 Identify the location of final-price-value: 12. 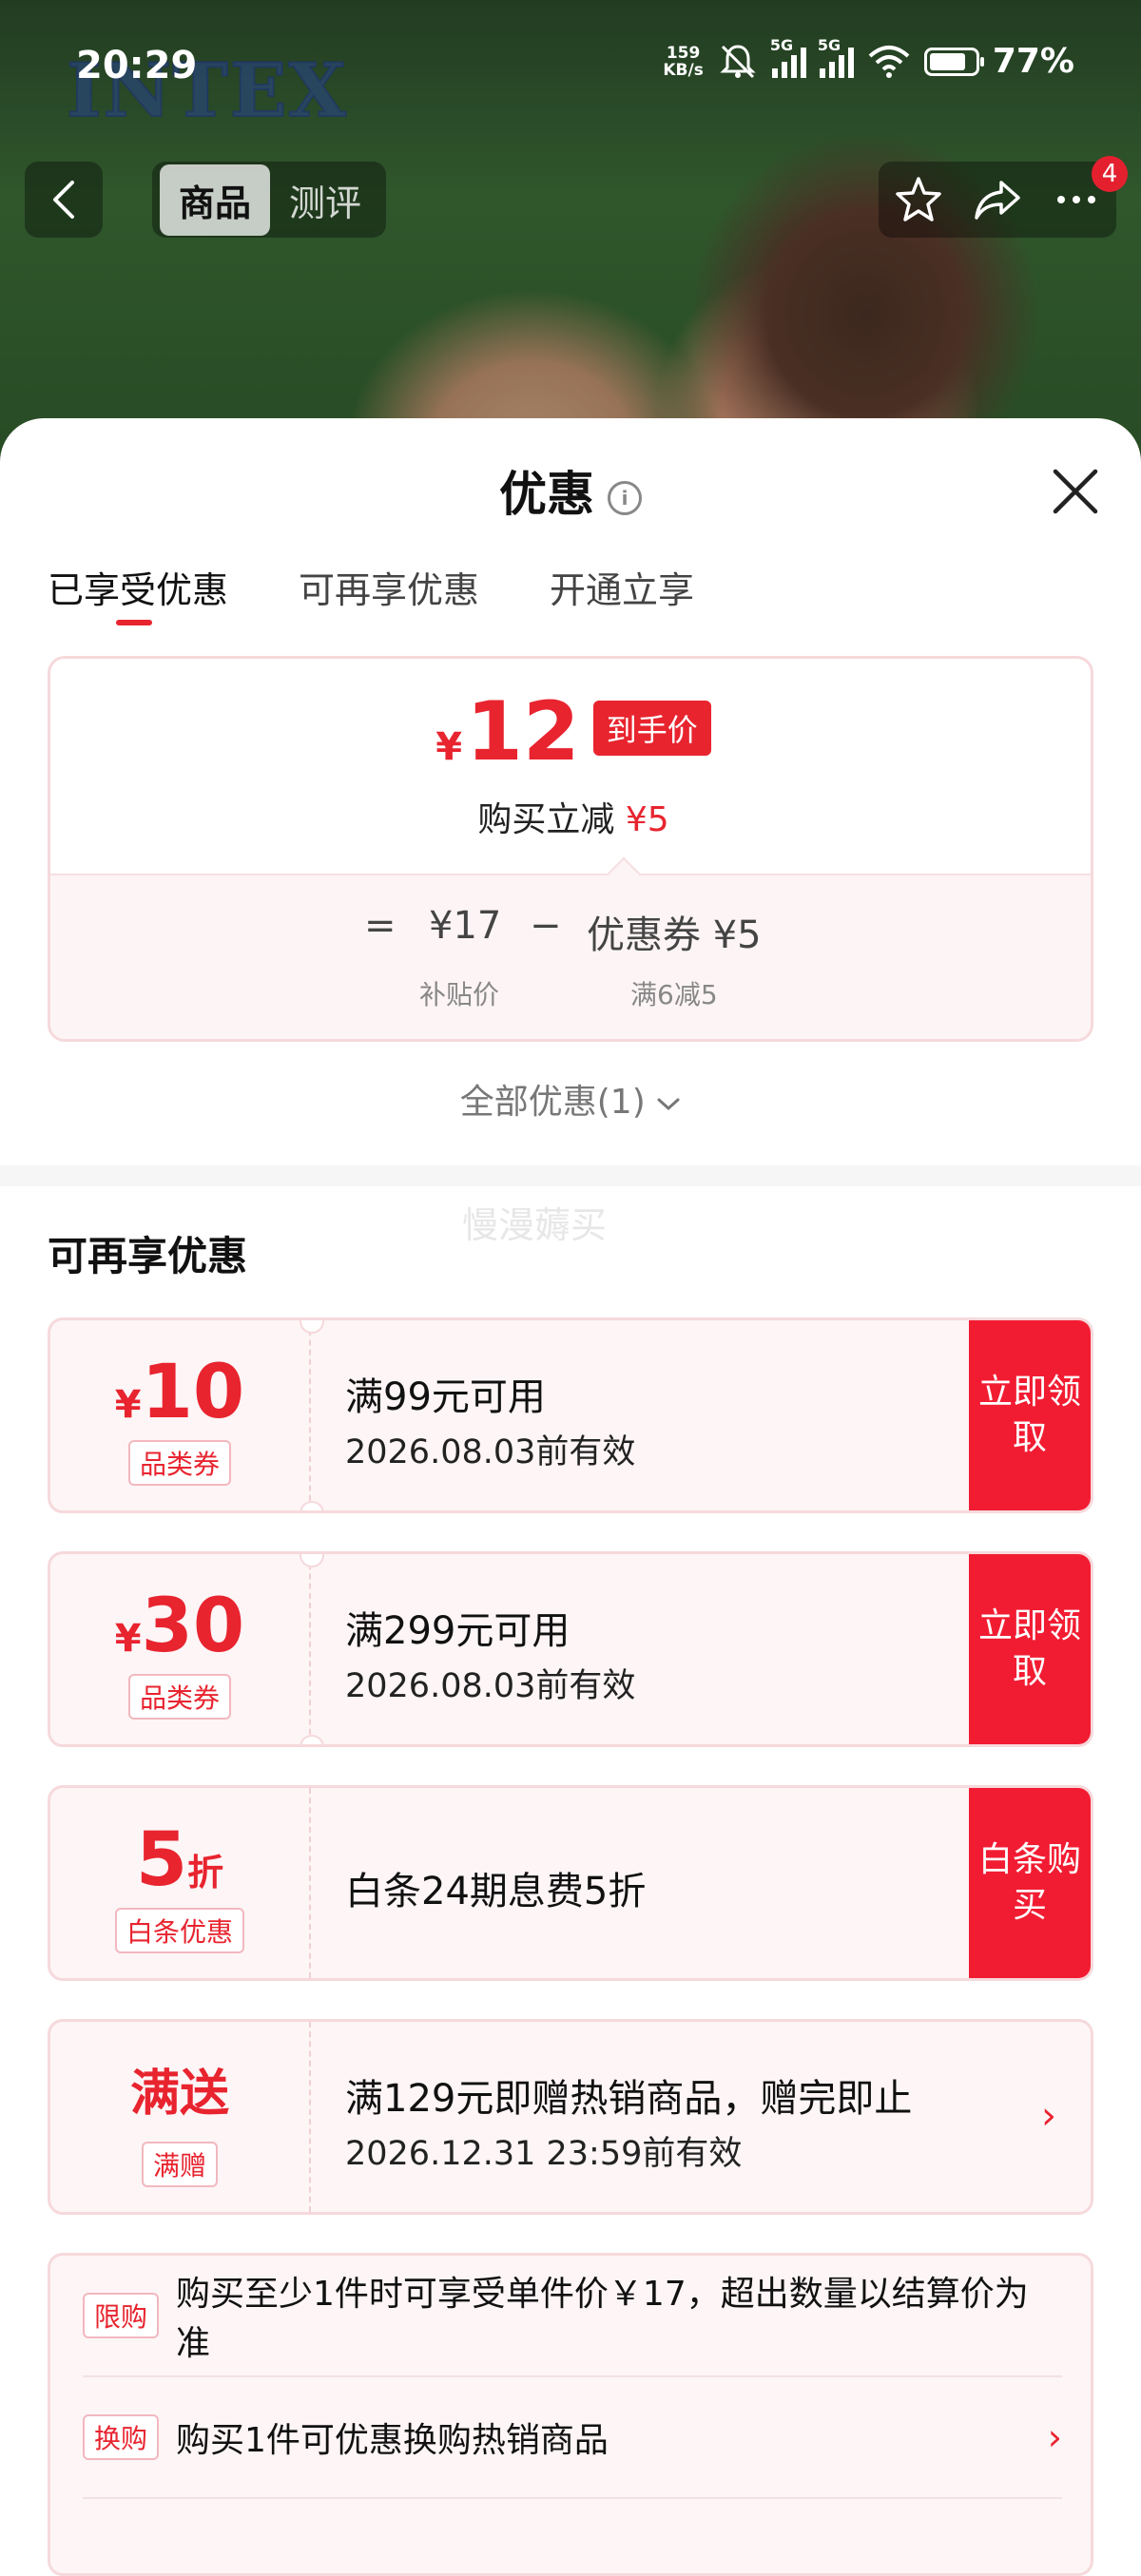
(523, 731).